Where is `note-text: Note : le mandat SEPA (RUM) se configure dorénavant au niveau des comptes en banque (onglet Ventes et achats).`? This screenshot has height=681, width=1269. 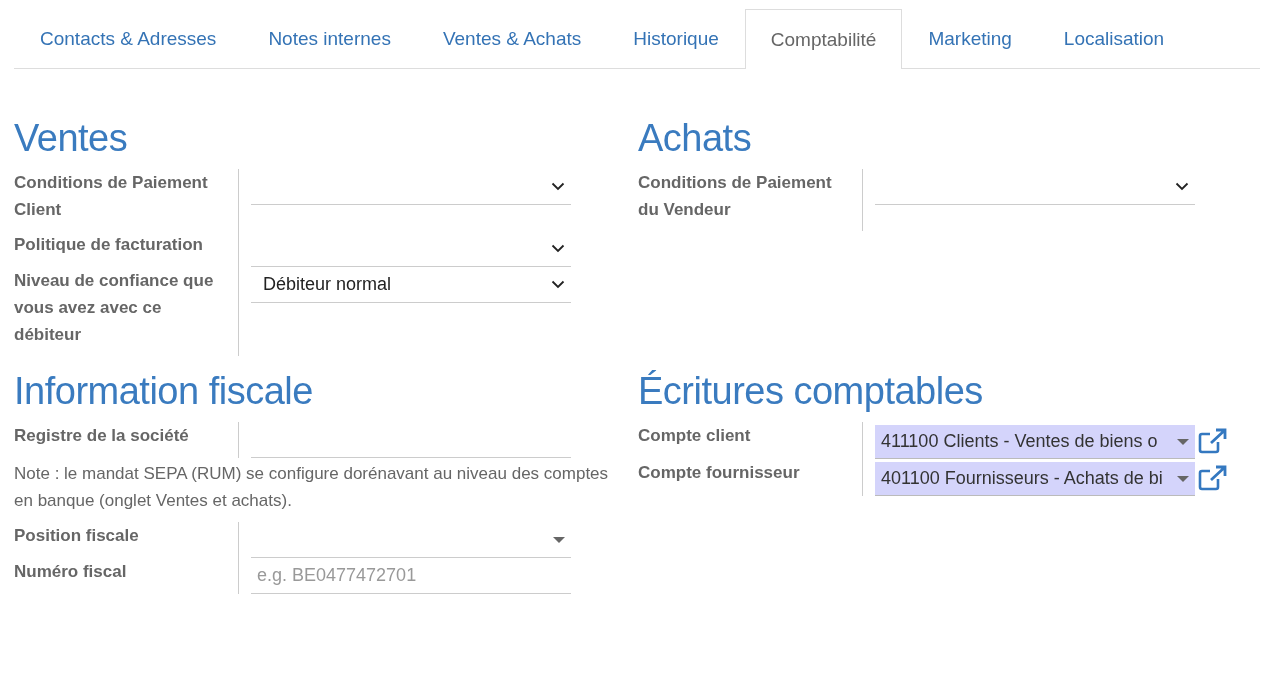
note-text: Note : le mandat SEPA (RUM) se configure dorénavant au niveau des comptes en banque (onglet Ventes et achats). is located at coordinates (312, 487).